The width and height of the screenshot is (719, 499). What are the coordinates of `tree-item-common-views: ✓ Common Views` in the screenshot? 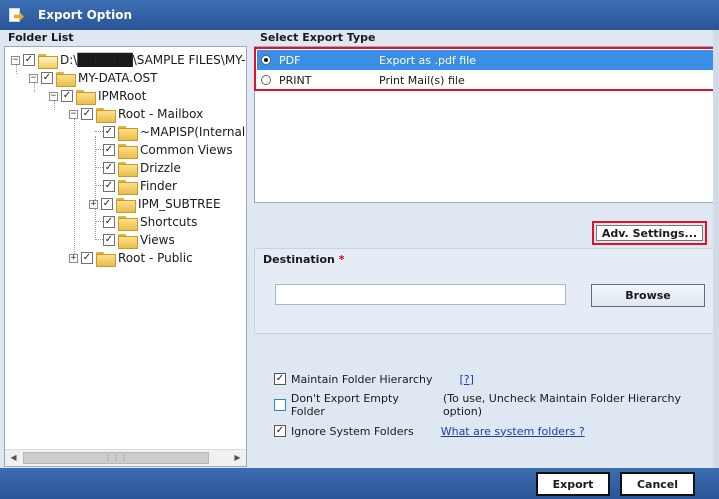 It's located at (168, 150).